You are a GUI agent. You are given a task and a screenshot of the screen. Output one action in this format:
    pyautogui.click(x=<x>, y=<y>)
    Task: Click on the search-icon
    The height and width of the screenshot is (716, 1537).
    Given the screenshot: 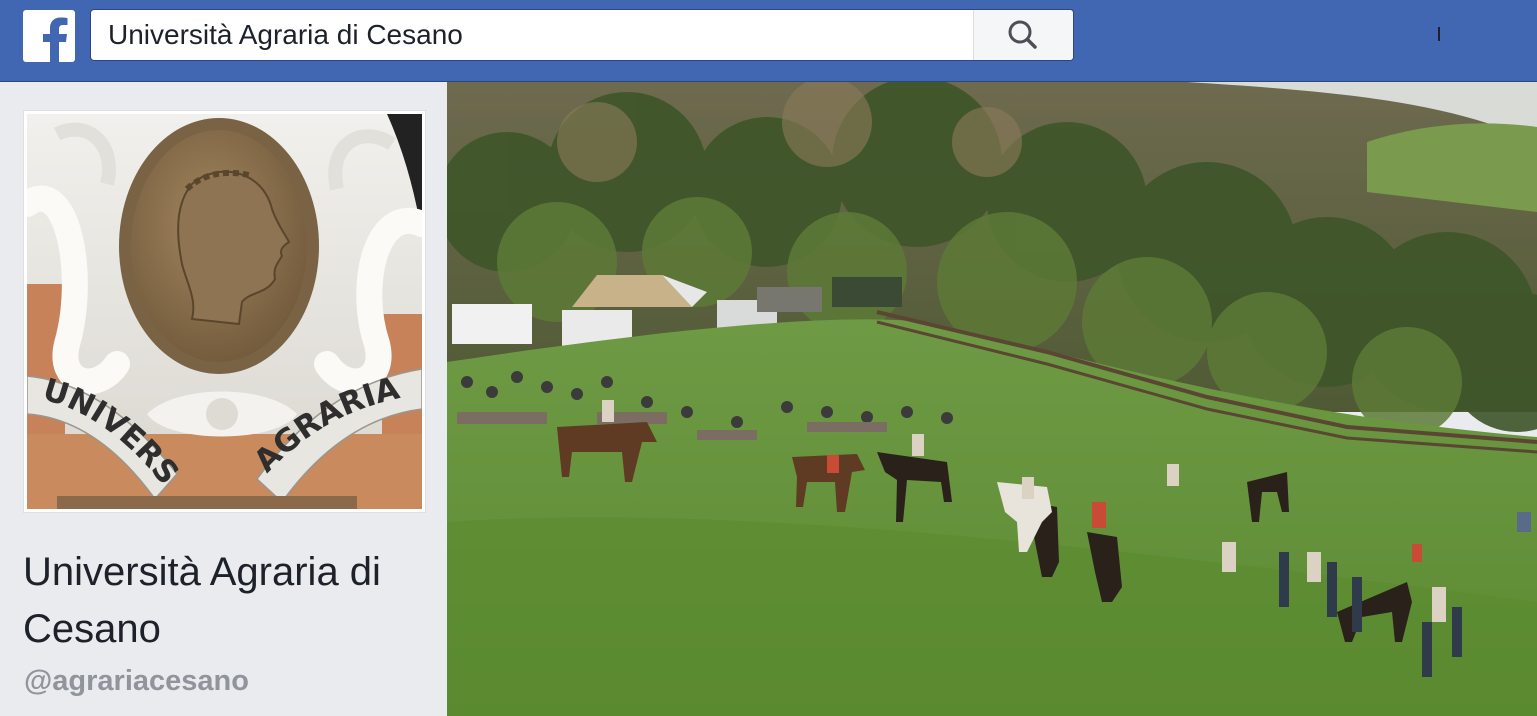 What is the action you would take?
    pyautogui.click(x=1022, y=34)
    